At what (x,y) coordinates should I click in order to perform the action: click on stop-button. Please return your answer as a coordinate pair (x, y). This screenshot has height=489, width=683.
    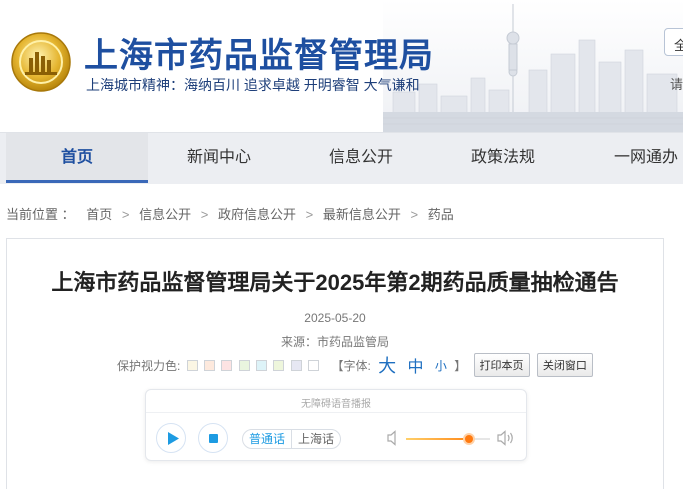
    Looking at the image, I should click on (213, 438).